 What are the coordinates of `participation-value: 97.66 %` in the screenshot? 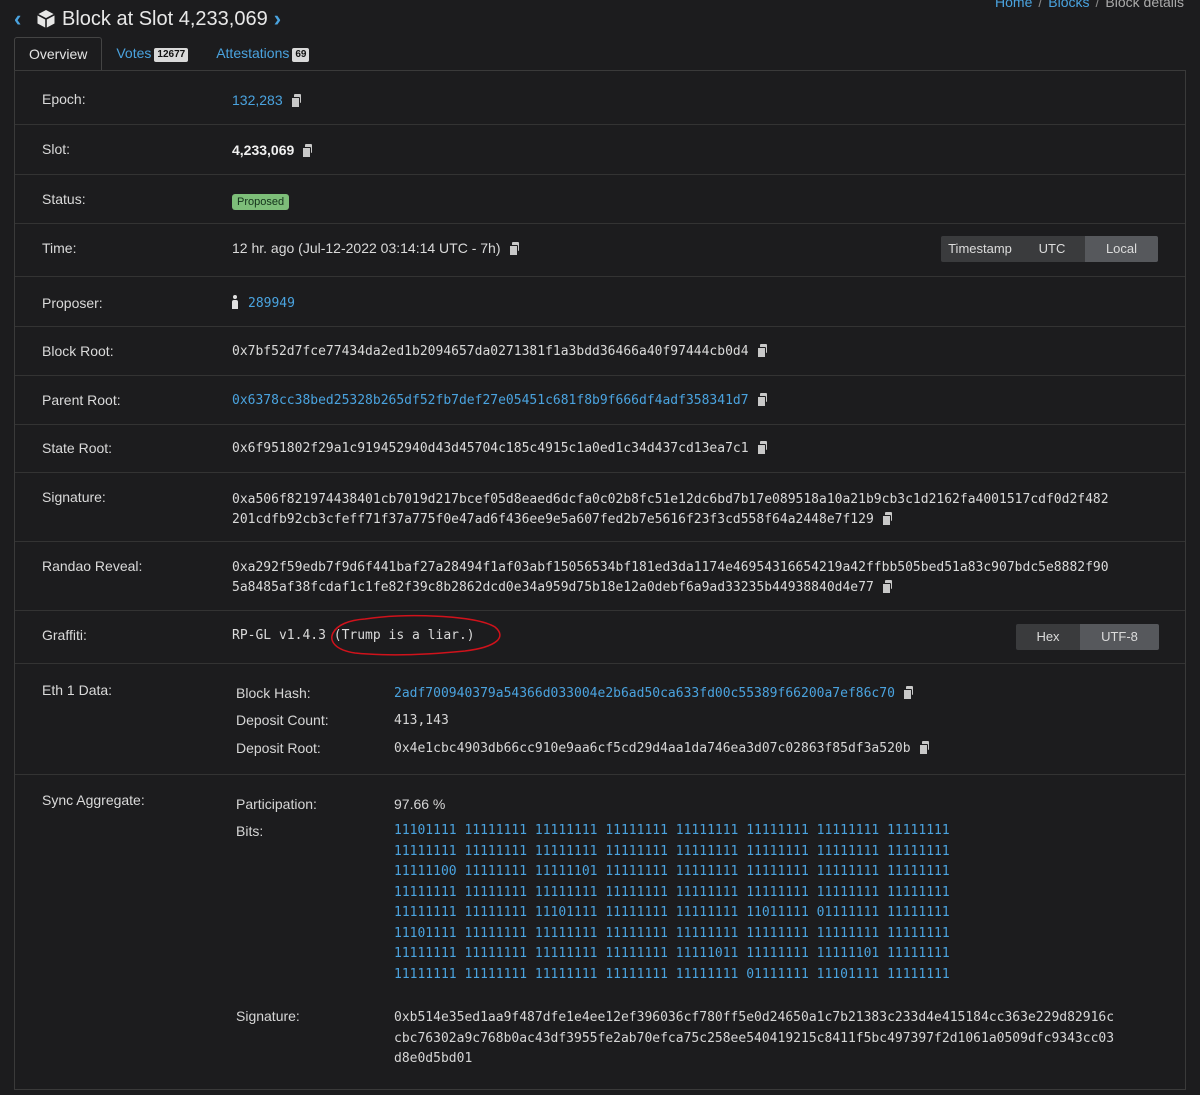 It's located at (420, 804).